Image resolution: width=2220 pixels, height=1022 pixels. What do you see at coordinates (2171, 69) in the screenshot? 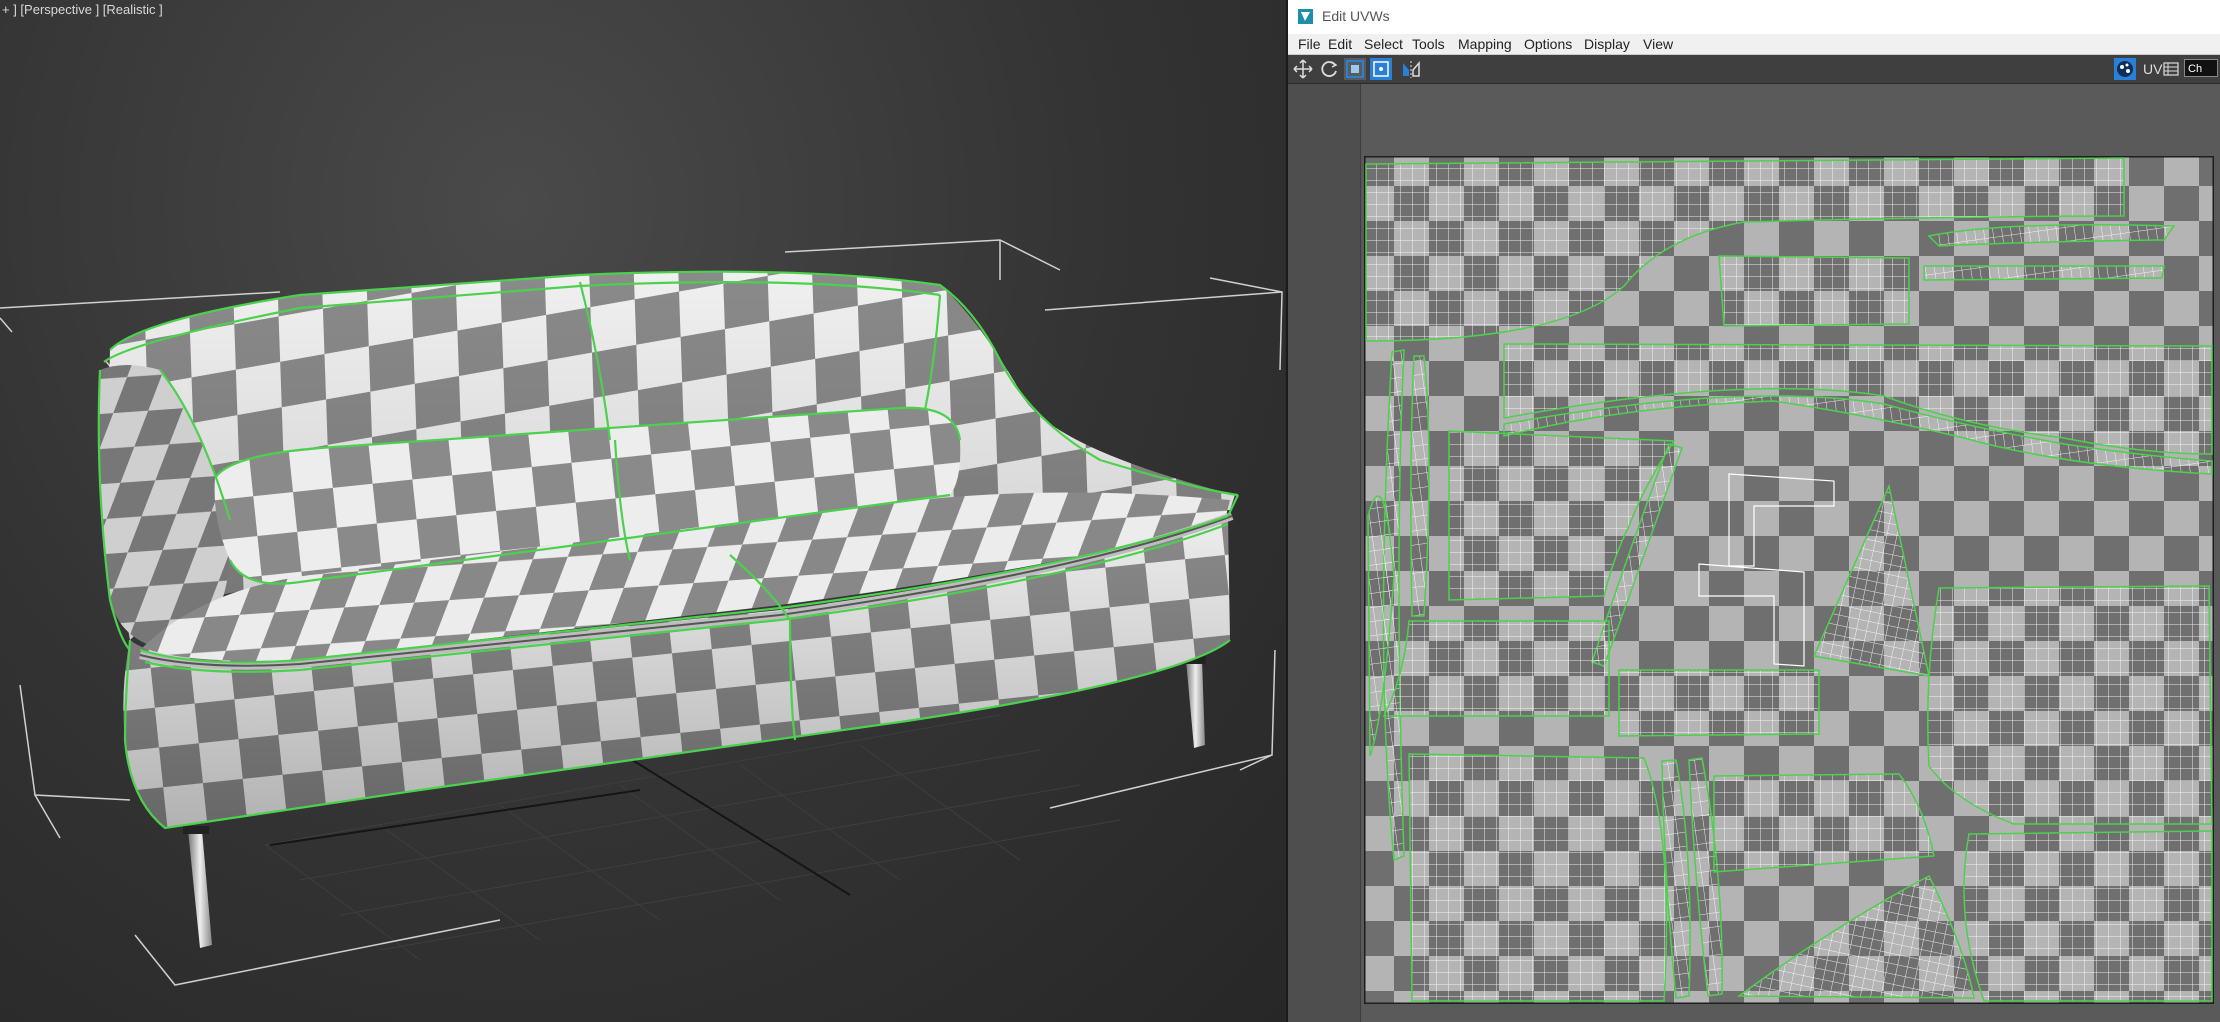
I see `list-icon` at bounding box center [2171, 69].